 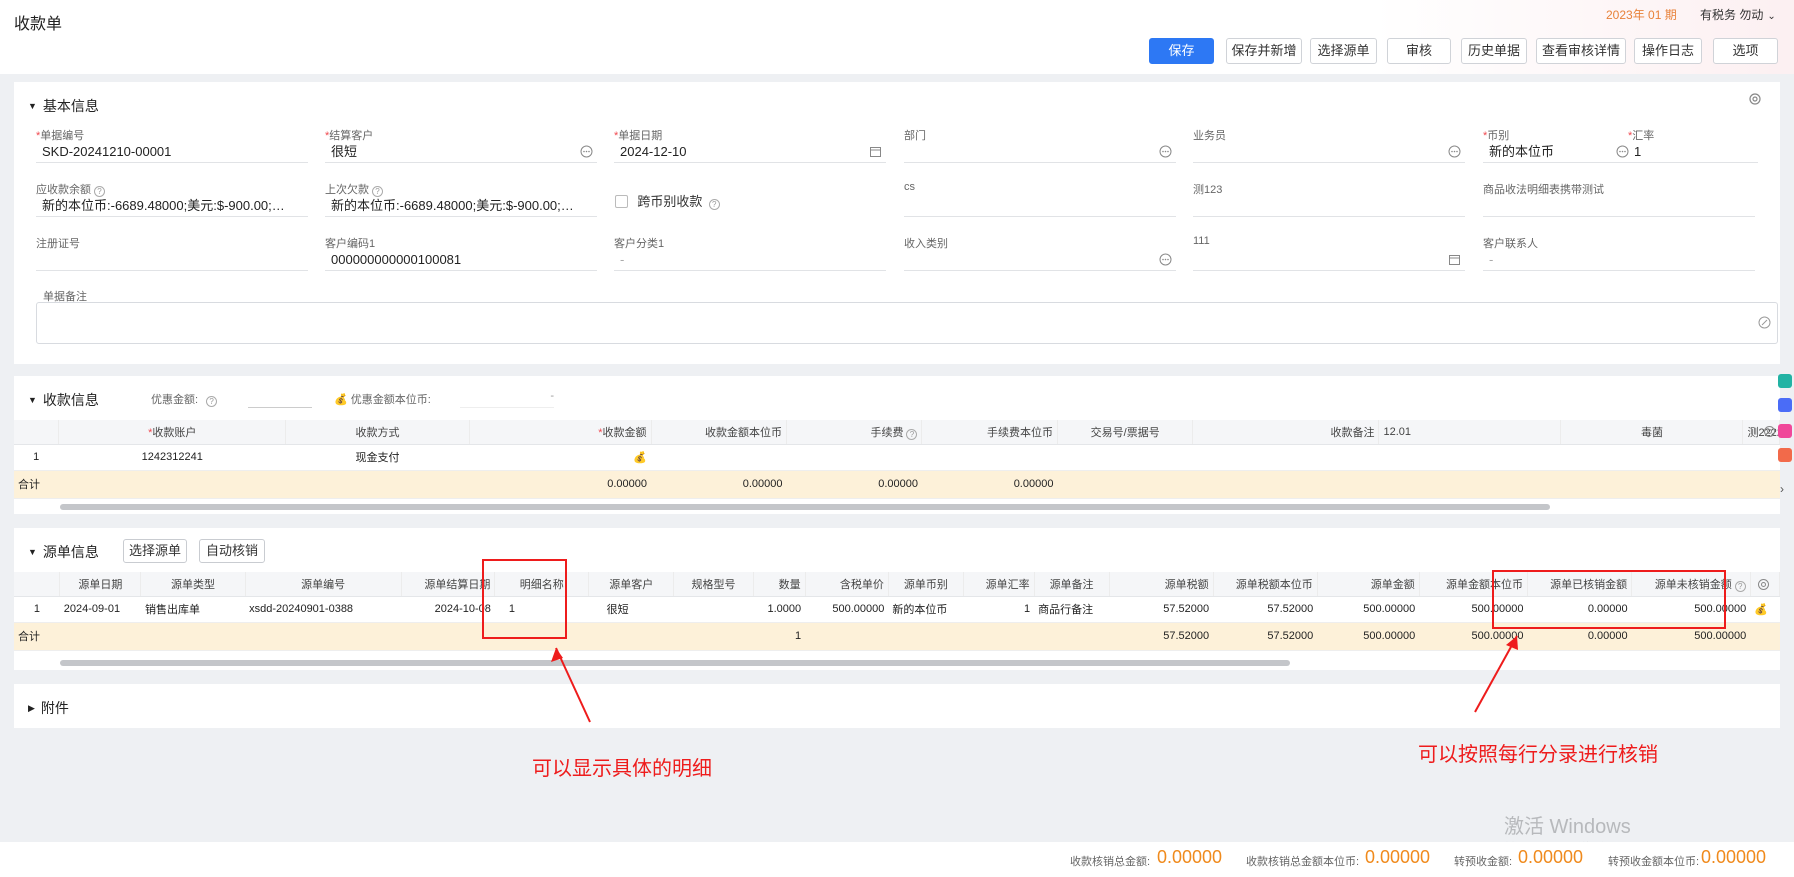 I want to click on footer-prepay-label: 转预收金额:, so click(x=1483, y=862).